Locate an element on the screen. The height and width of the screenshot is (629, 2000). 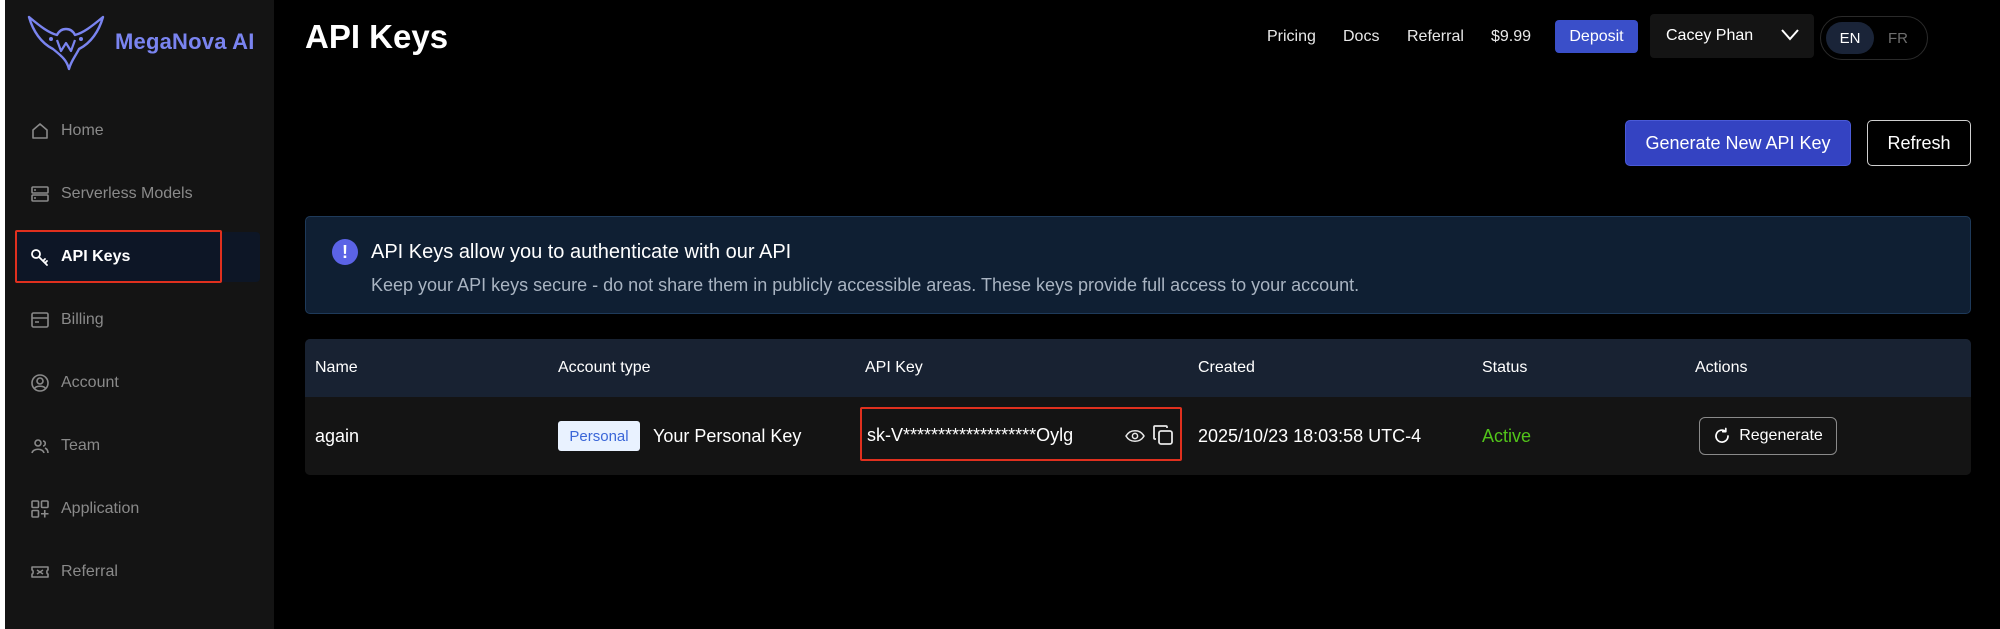
column-header-account-type: Account type is located at coordinates (604, 367).